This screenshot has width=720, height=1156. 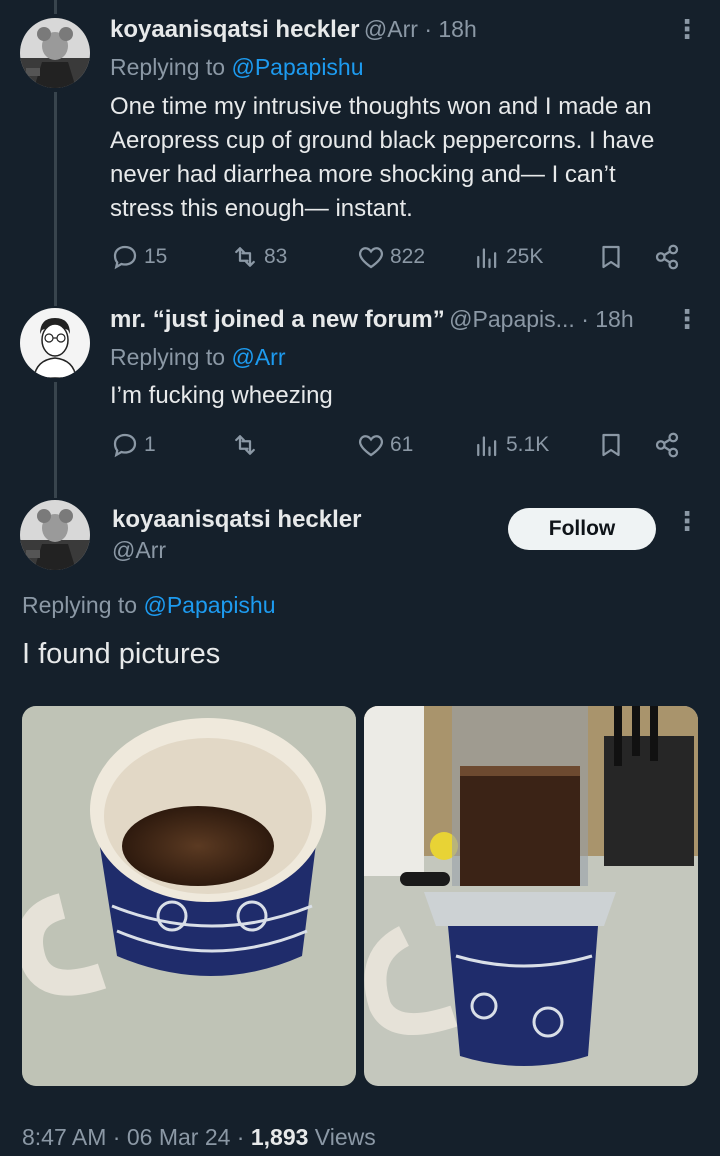 I want to click on tweet-time: 8:47 AM, so click(x=64, y=1137).